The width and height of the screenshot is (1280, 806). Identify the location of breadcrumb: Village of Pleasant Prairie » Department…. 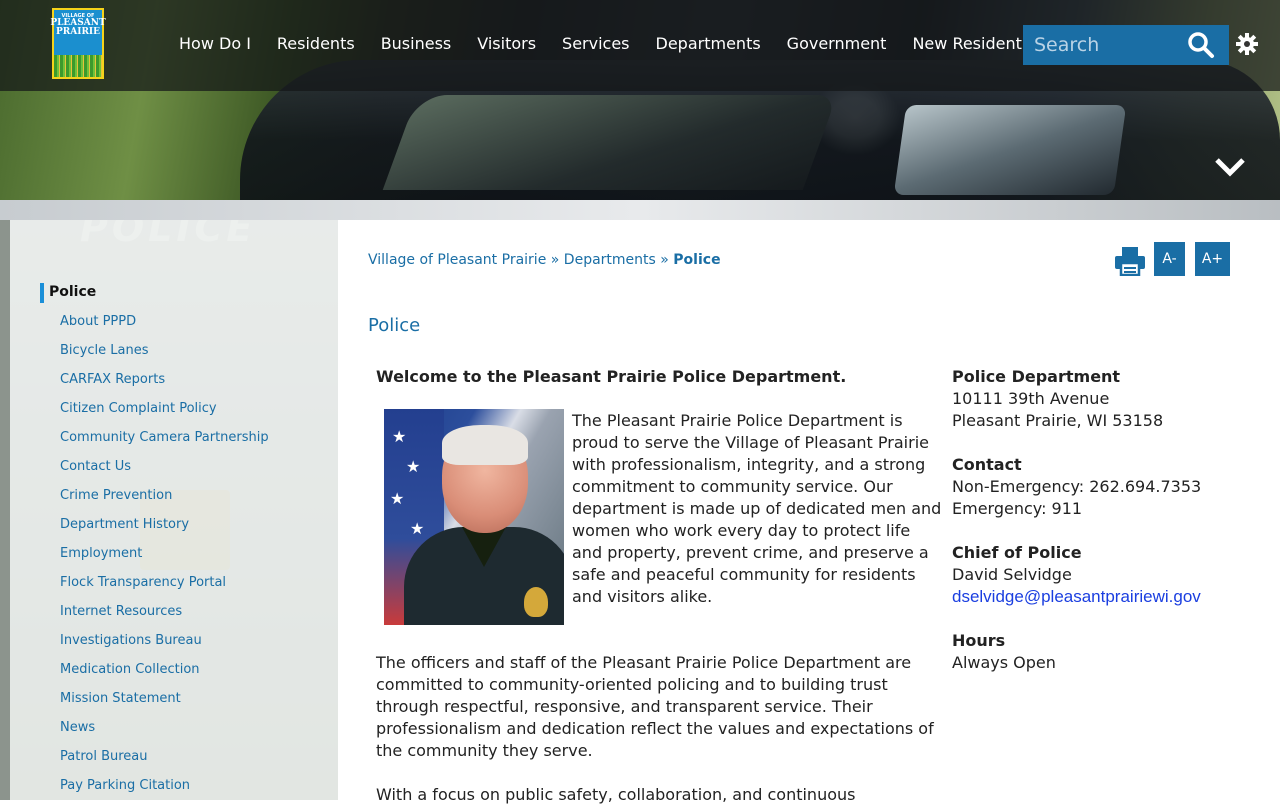
(544, 260).